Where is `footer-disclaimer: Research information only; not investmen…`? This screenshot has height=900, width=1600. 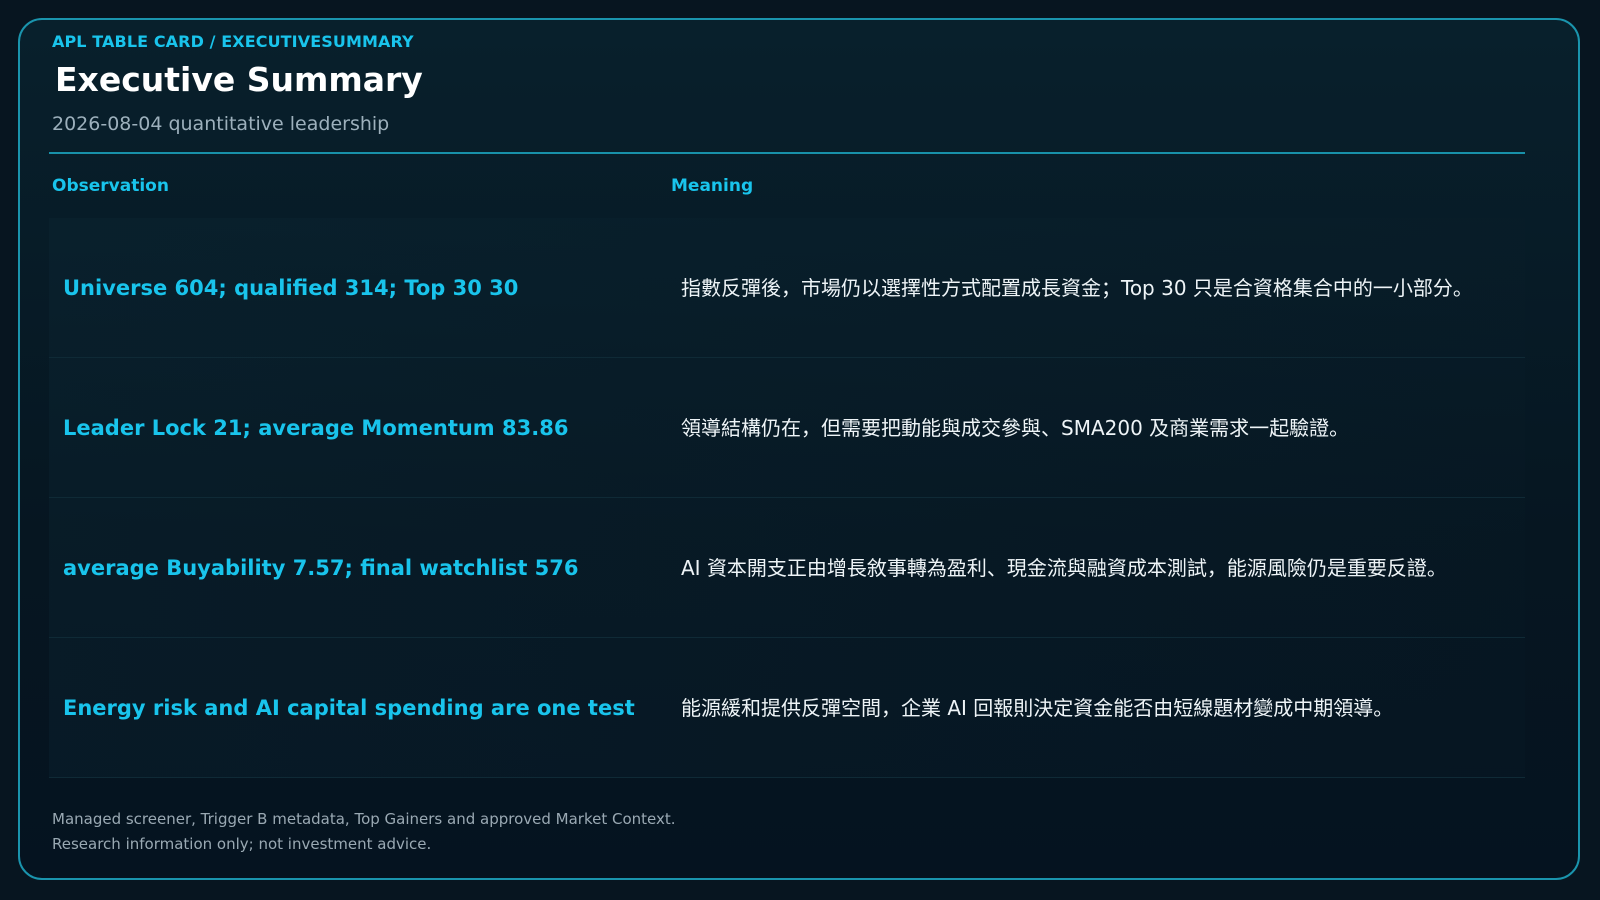
footer-disclaimer: Research information only; not investmen… is located at coordinates (242, 844).